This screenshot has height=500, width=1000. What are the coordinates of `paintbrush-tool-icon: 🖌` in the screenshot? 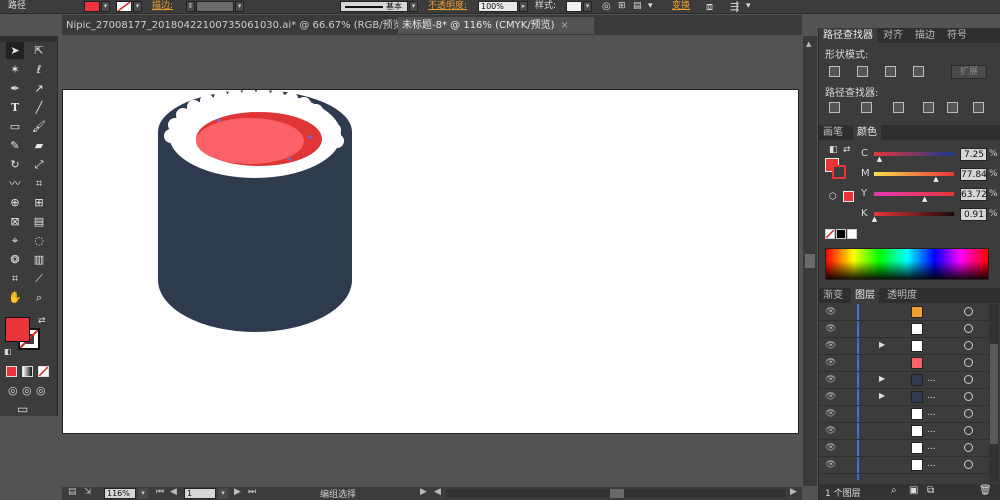 It's located at (39, 126).